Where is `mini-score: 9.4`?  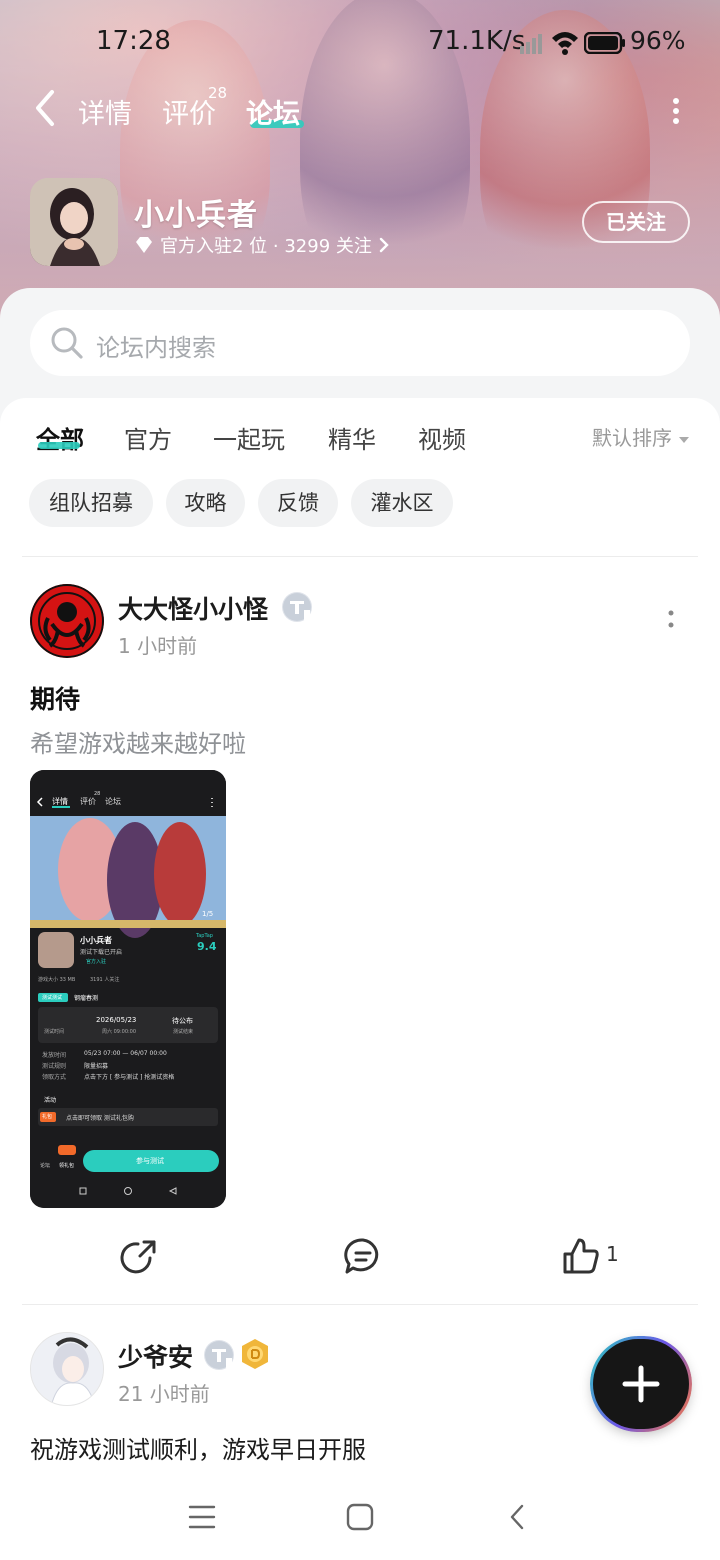 mini-score: 9.4 is located at coordinates (207, 946).